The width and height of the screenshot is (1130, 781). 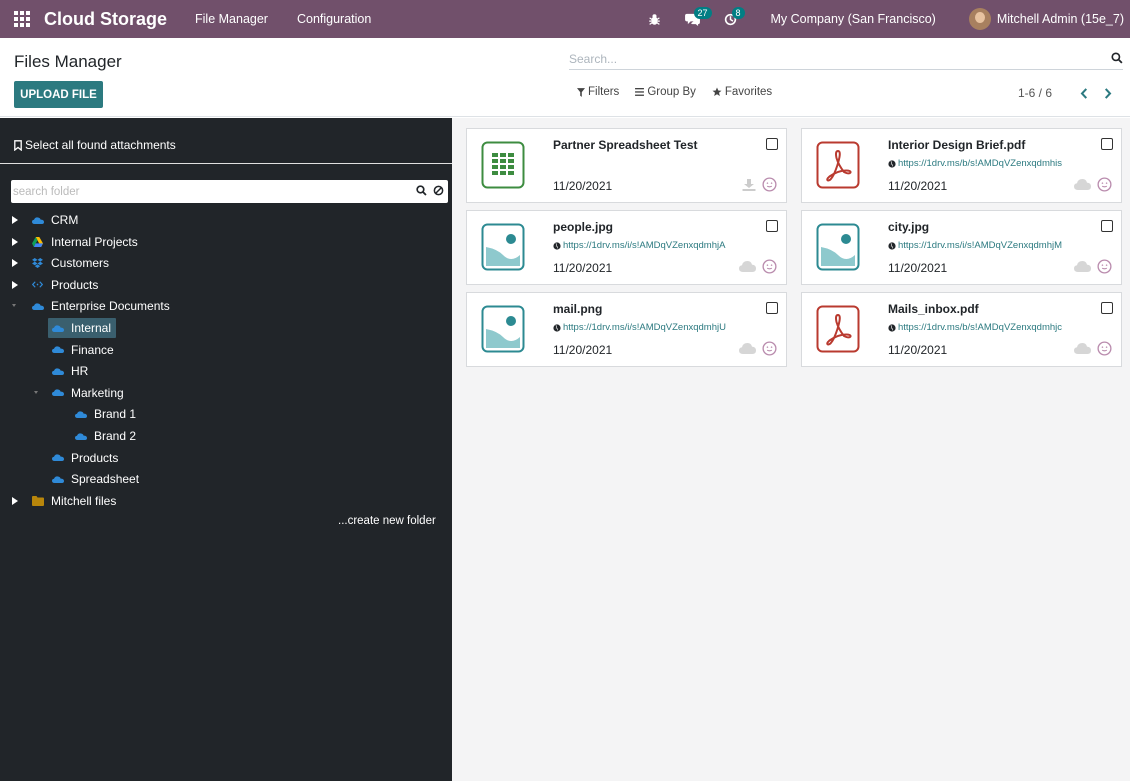 What do you see at coordinates (838, 165) in the screenshot?
I see `pdf-icon` at bounding box center [838, 165].